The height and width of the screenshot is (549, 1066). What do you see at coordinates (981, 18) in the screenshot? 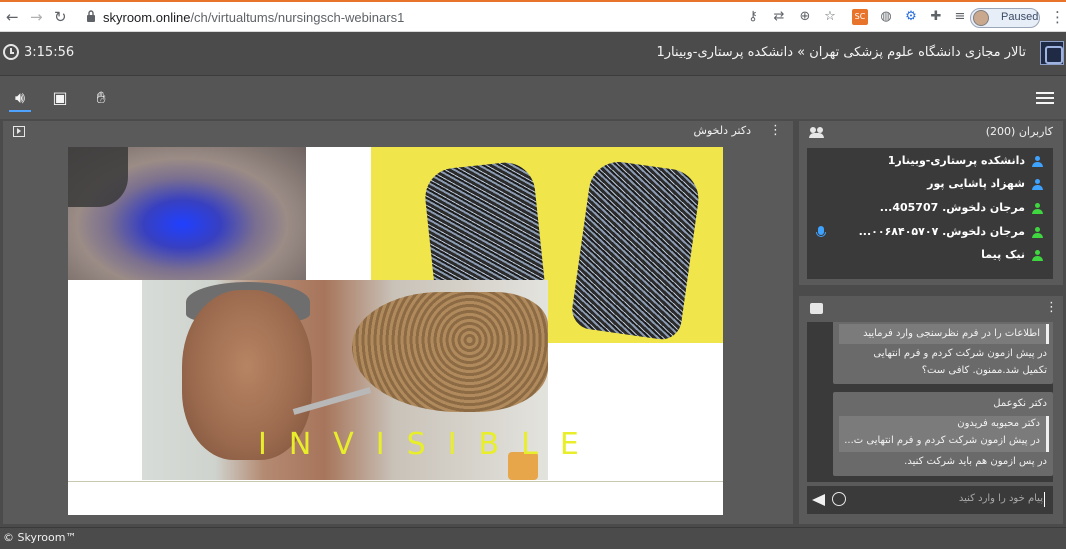
I see `avatar` at bounding box center [981, 18].